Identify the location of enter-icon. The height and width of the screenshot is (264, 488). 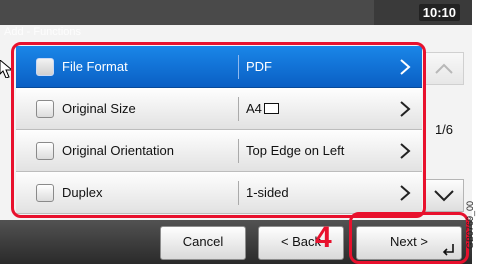
(448, 250).